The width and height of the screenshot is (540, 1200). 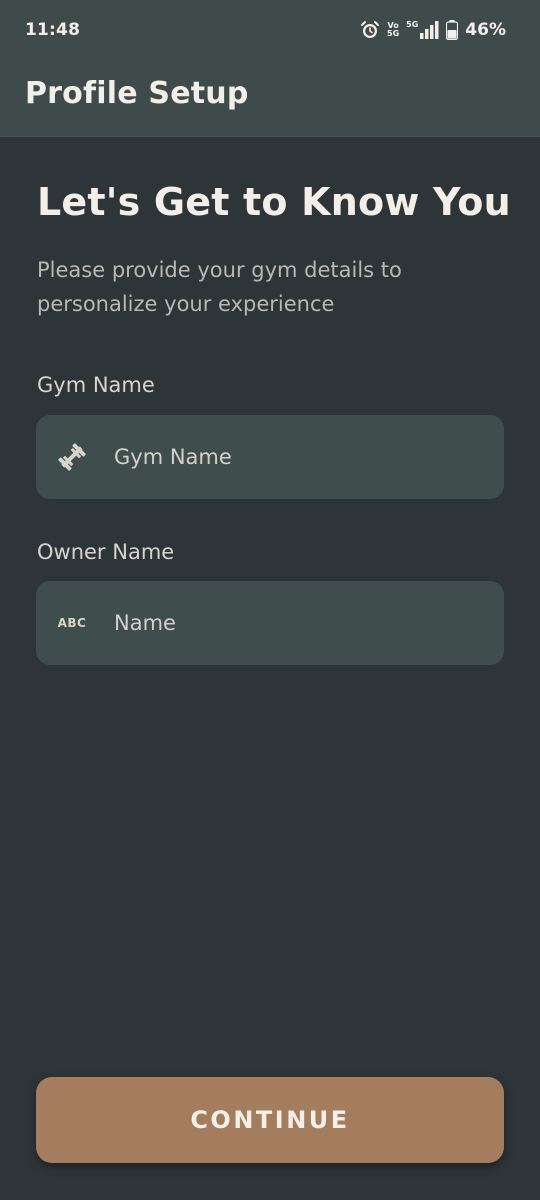 I want to click on status-time: 11:48, so click(x=53, y=30).